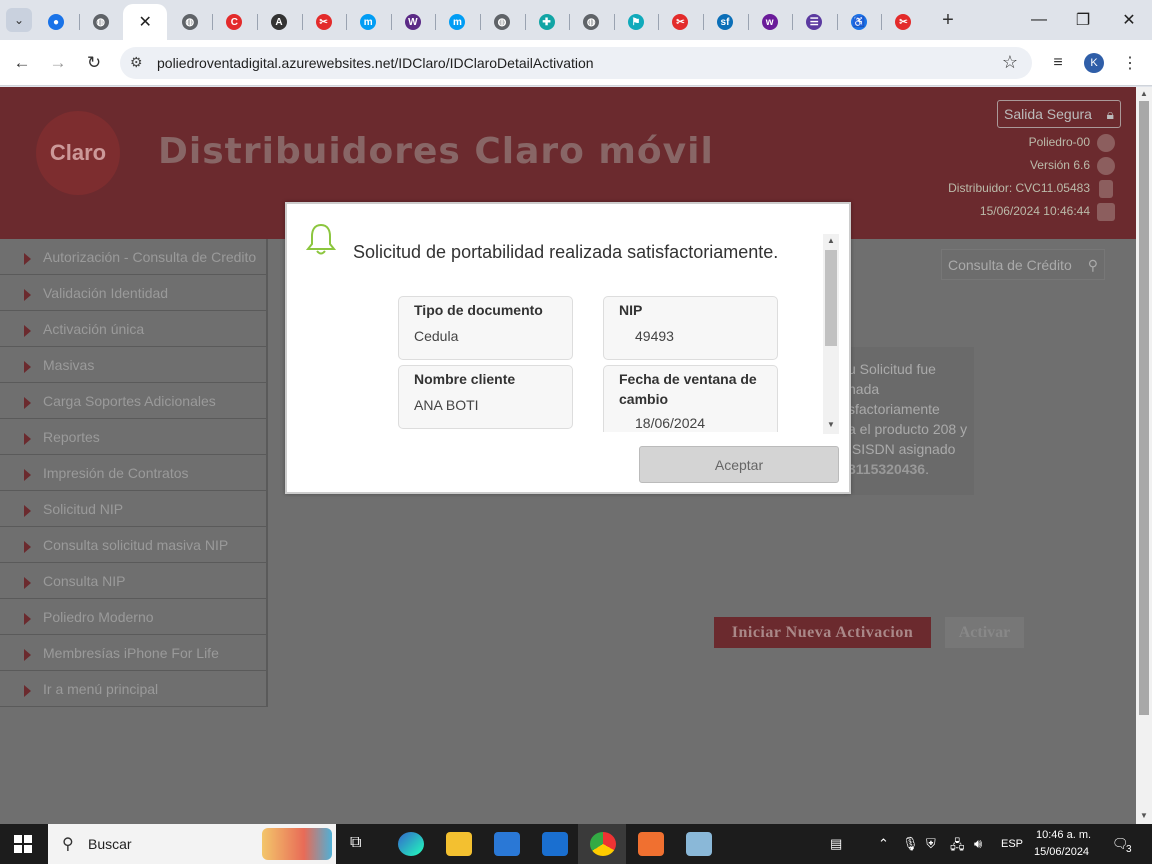  Describe the element at coordinates (134, 329) in the screenshot. I see `sidebar-item-activation: Activación única` at that location.